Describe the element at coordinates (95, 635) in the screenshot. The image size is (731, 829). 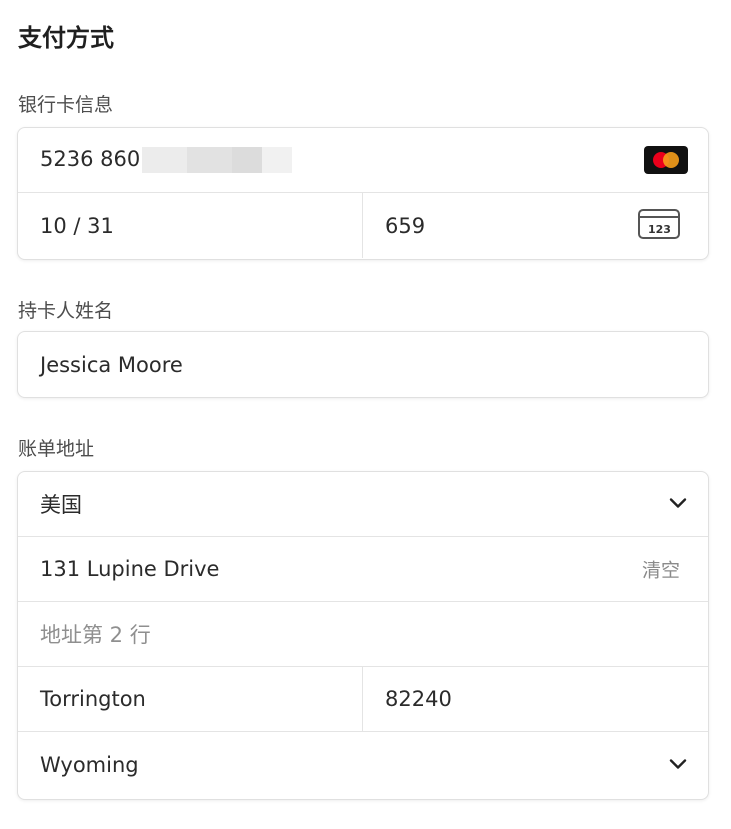
I see `address-line2-placeholder: 地址第 2 行` at that location.